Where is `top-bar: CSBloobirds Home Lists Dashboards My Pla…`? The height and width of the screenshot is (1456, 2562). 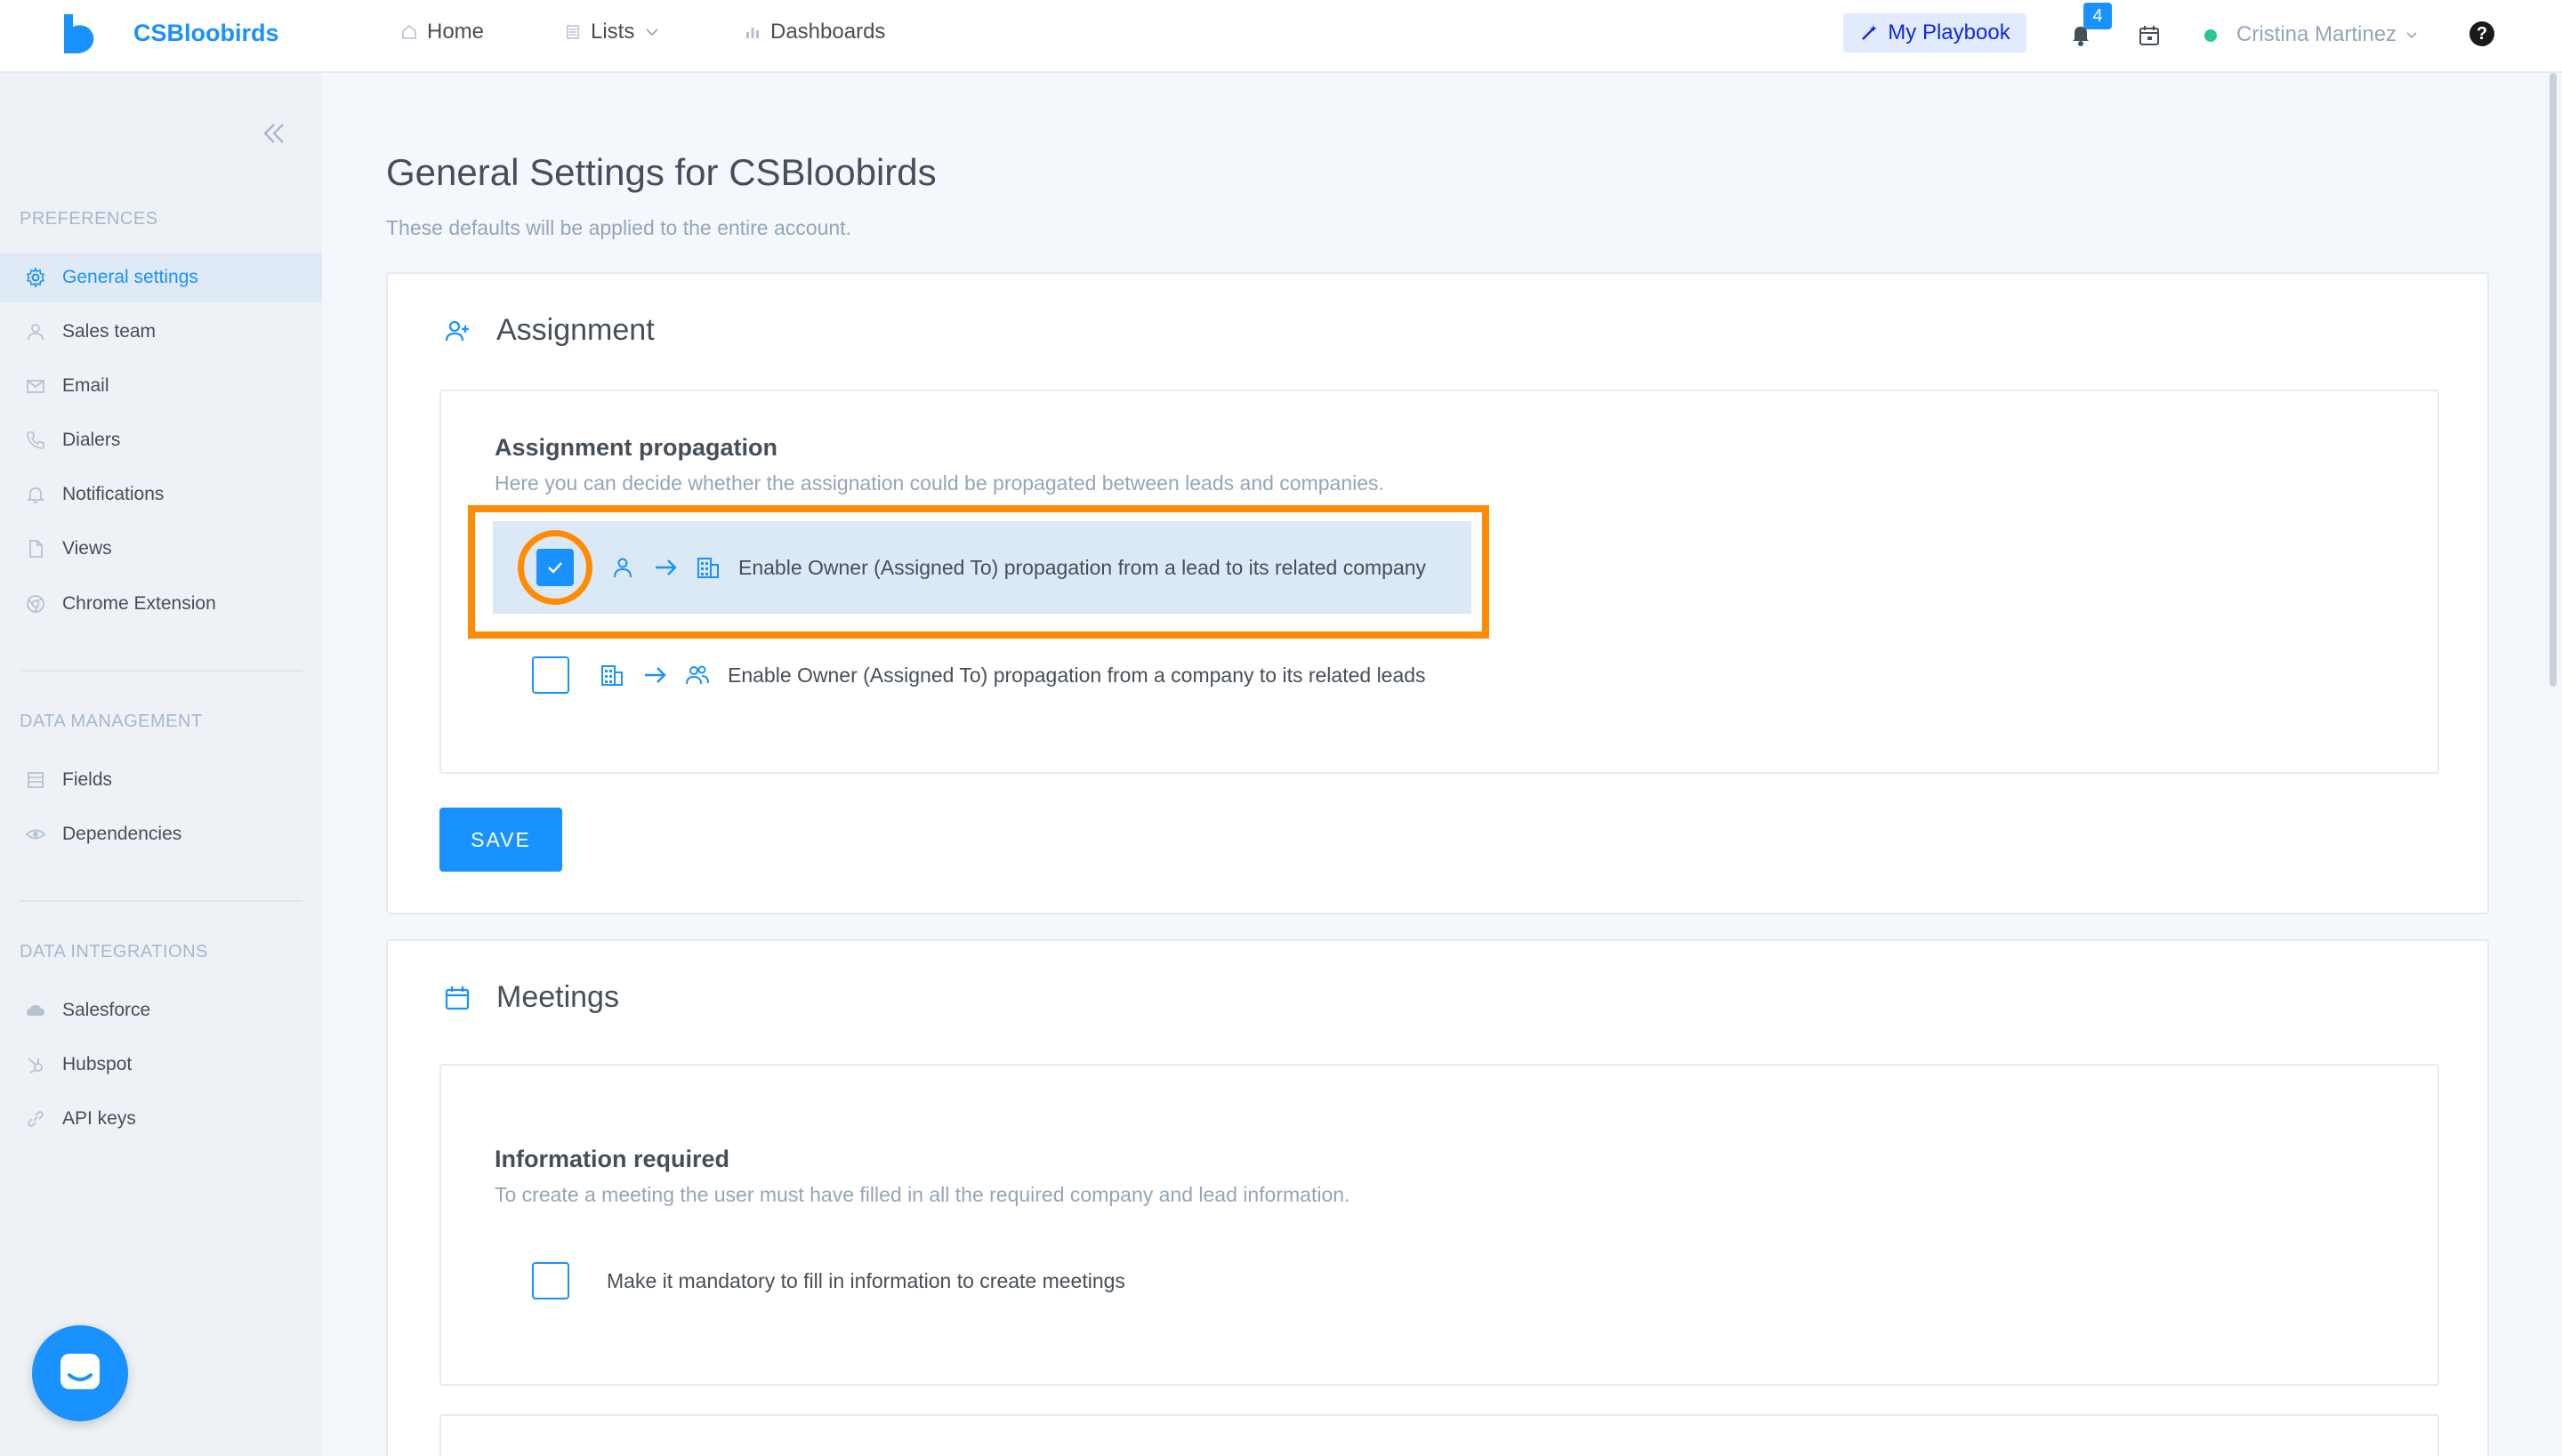 top-bar: CSBloobirds Home Lists Dashboards My Pla… is located at coordinates (1281, 36).